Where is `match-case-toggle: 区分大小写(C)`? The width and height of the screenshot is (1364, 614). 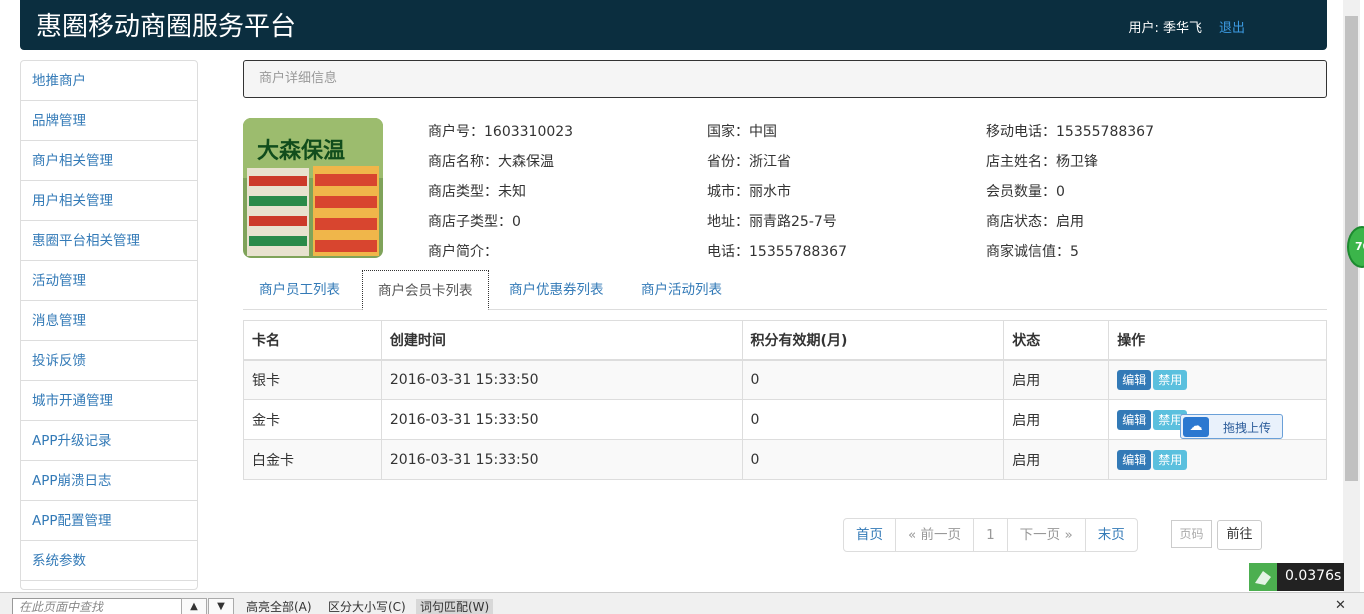
match-case-toggle: 区分大小写(C) is located at coordinates (367, 606).